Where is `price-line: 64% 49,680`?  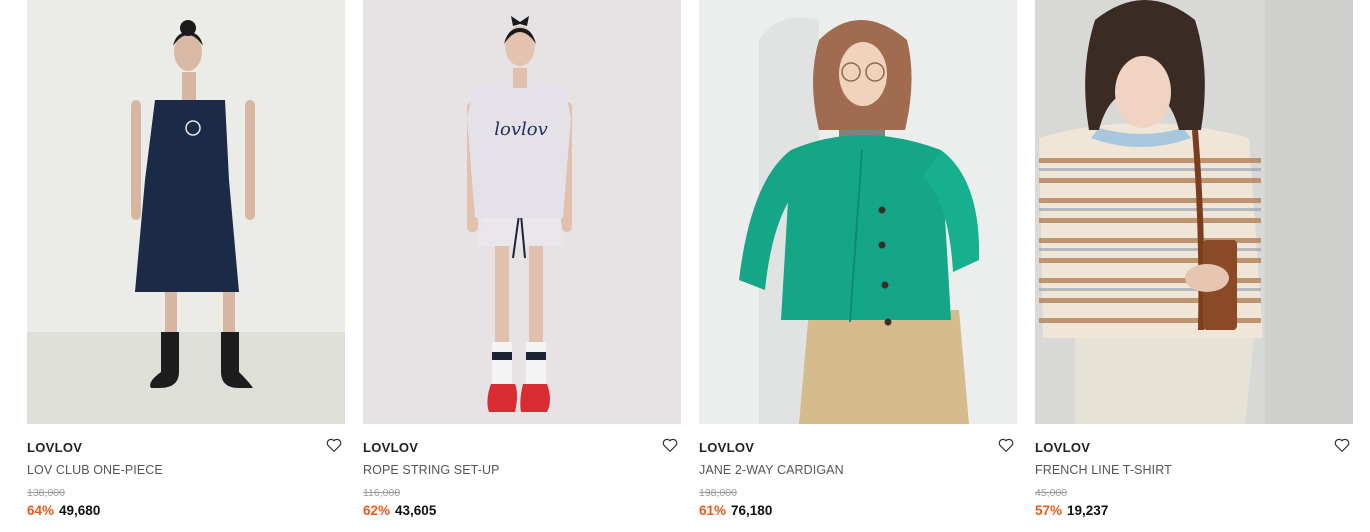
price-line: 64% 49,680 is located at coordinates (63, 510).